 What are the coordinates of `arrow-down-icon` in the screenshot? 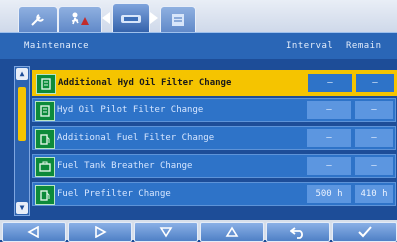 It's located at (166, 232).